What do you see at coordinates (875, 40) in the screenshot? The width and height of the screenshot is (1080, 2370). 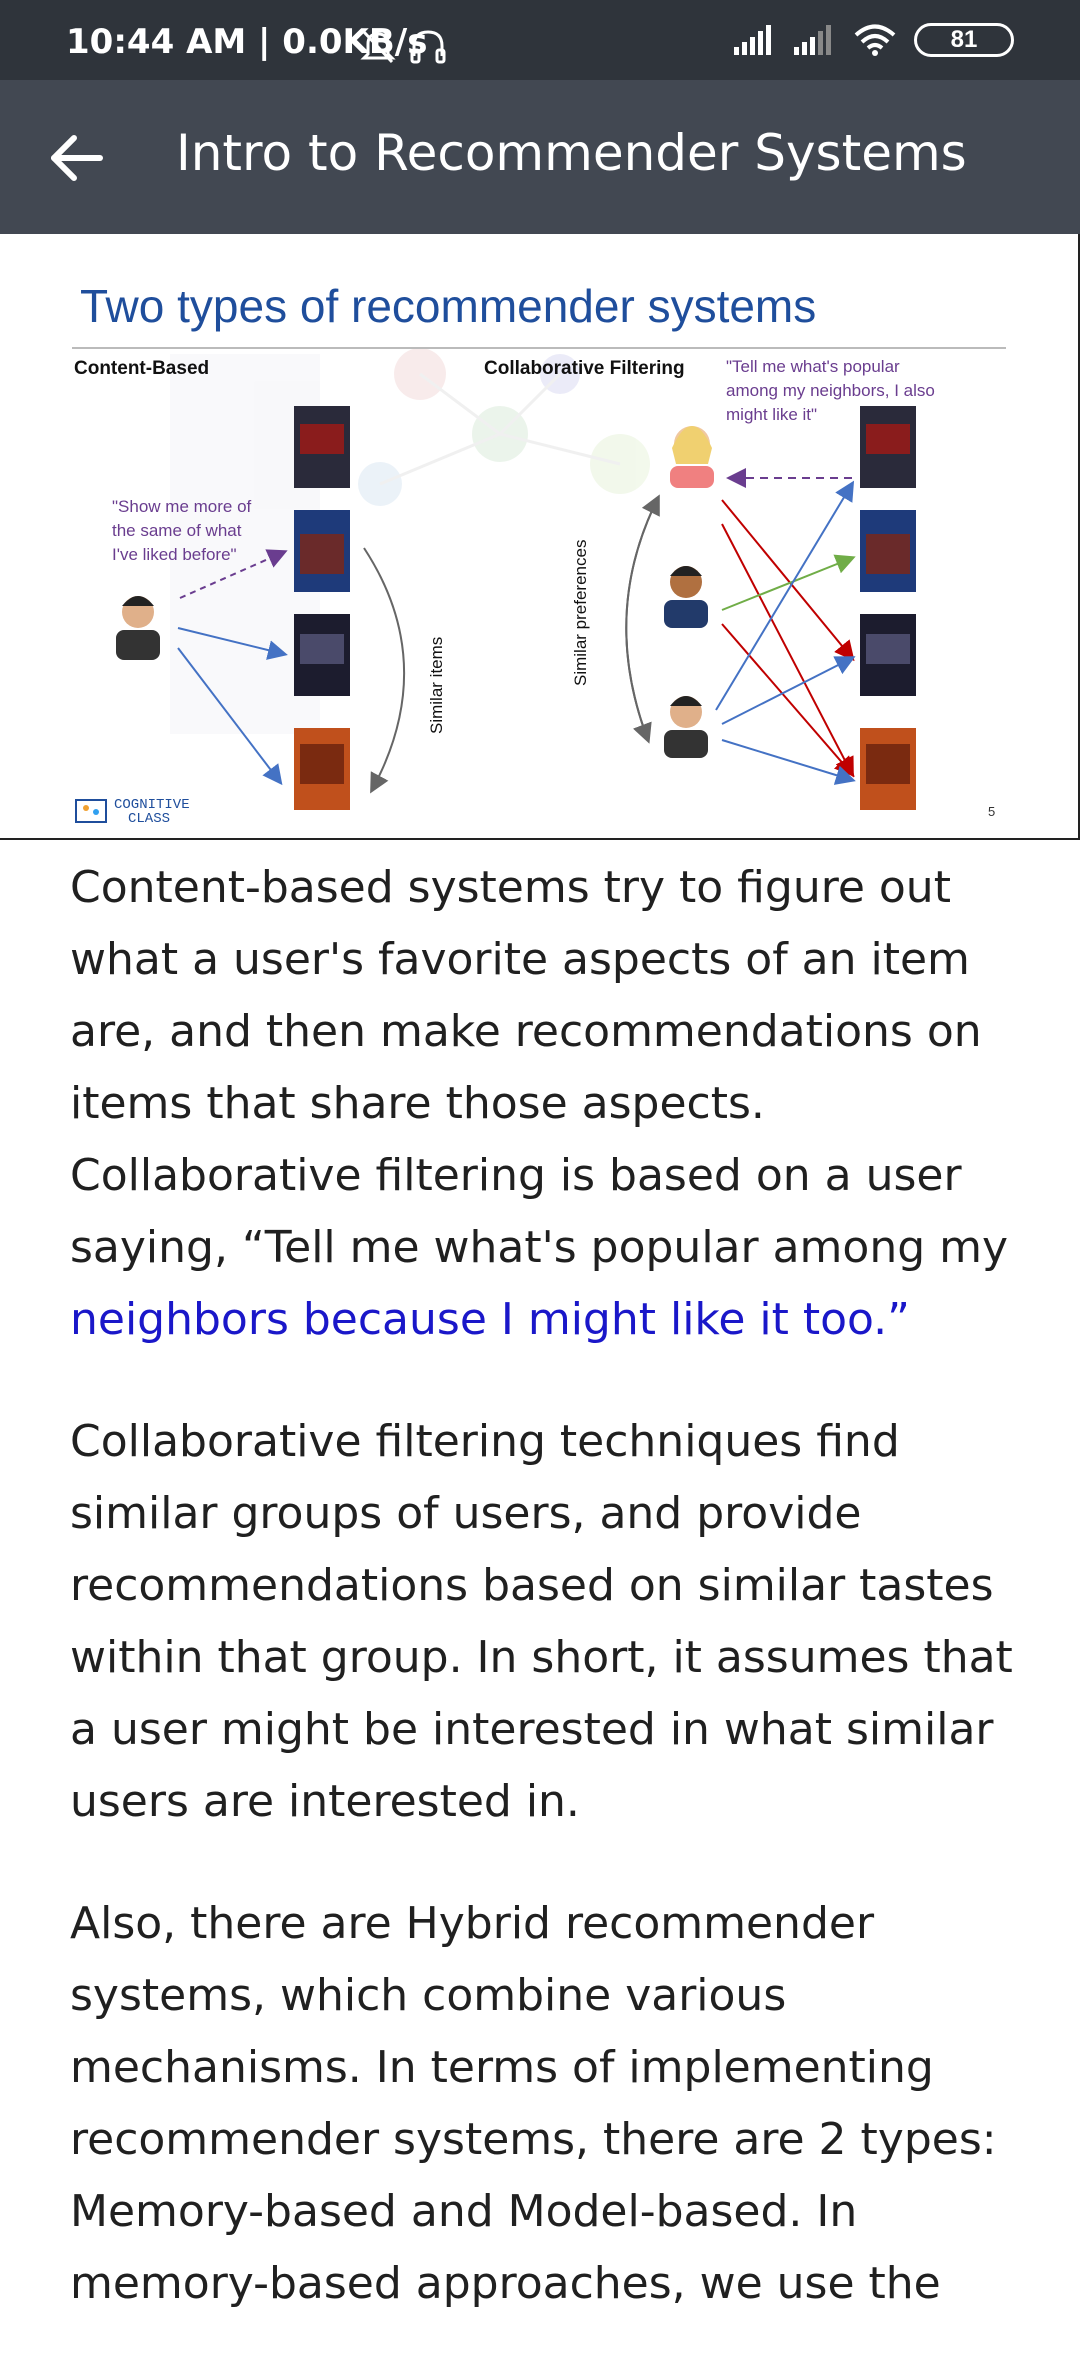 I see `wifi-icon` at bounding box center [875, 40].